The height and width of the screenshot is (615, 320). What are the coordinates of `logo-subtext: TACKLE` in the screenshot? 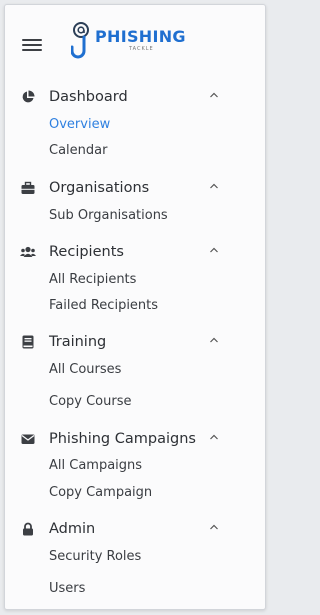 It's located at (141, 49).